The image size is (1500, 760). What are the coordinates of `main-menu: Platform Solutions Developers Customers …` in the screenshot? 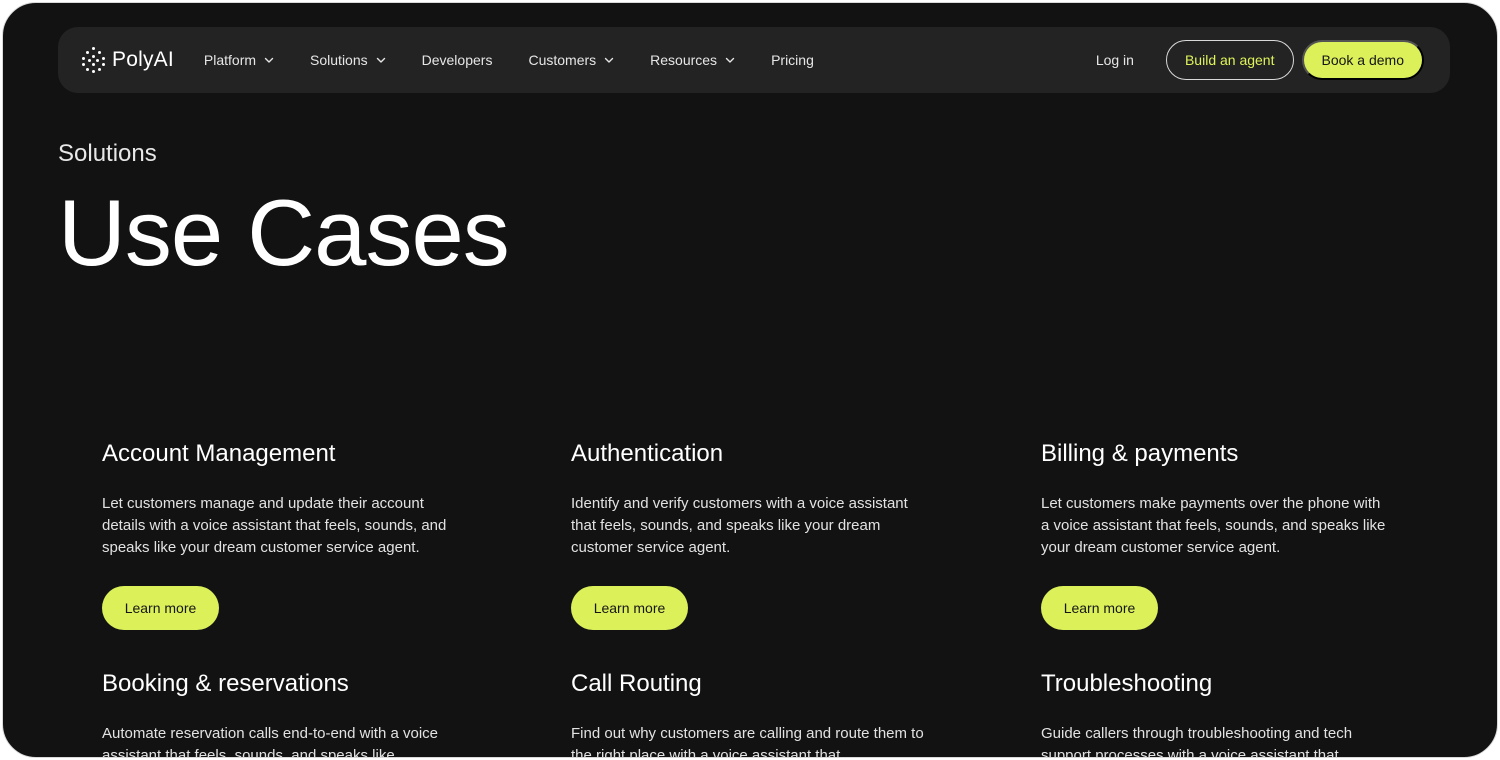 It's located at (527, 60).